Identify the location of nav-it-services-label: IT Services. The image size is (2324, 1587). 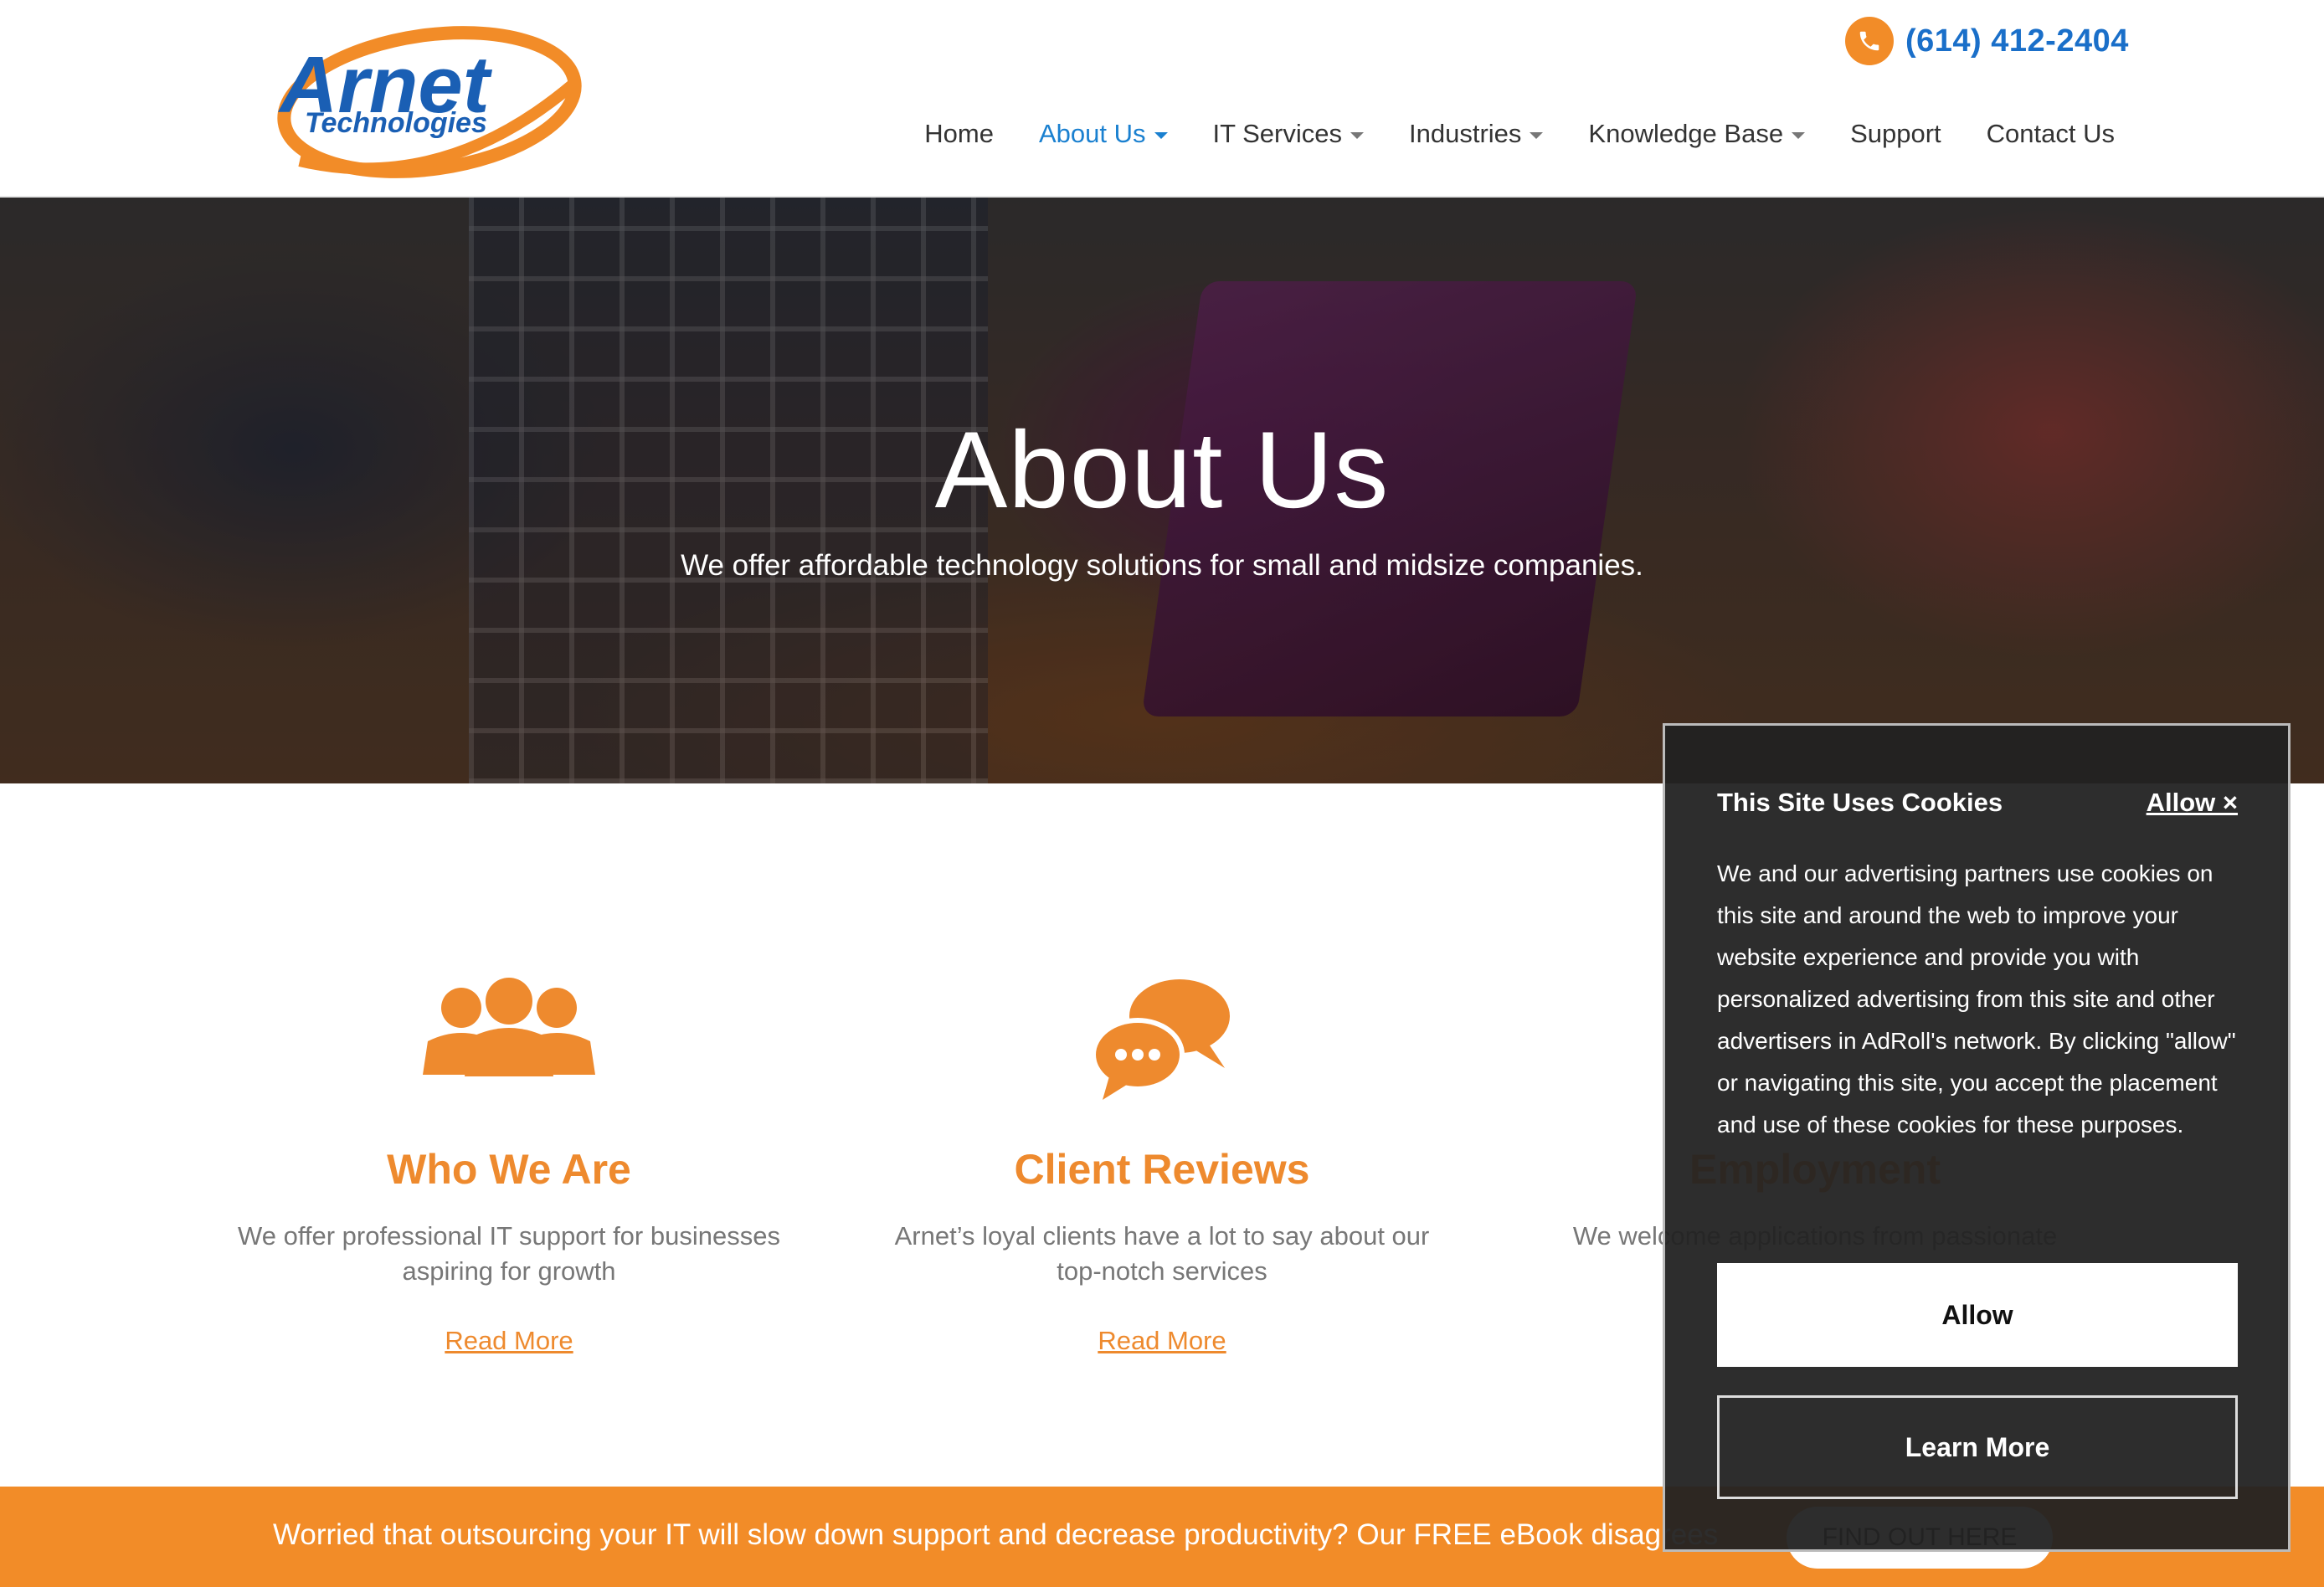
(1277, 133).